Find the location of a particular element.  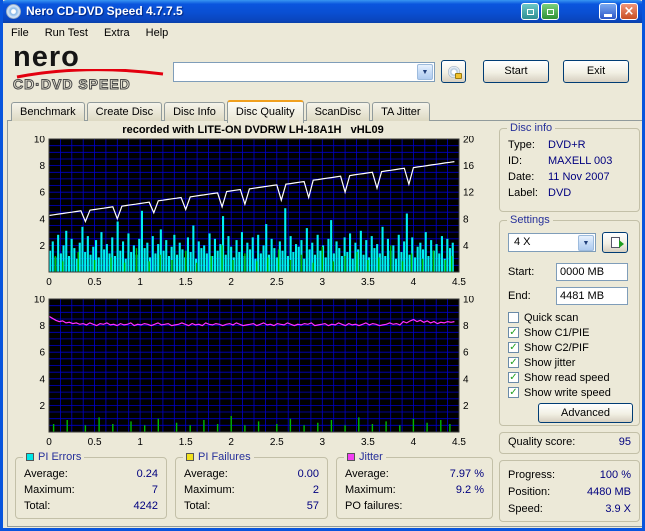

svg-text: 0.5 is located at coordinates (95, 442).